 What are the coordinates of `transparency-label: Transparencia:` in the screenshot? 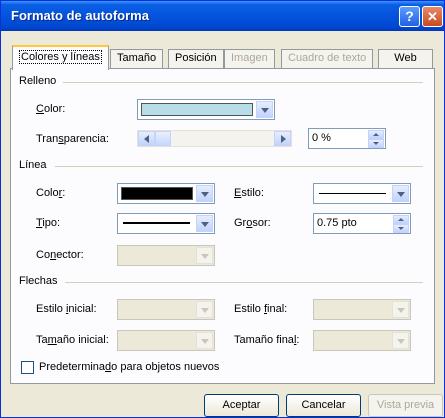 It's located at (72, 139).